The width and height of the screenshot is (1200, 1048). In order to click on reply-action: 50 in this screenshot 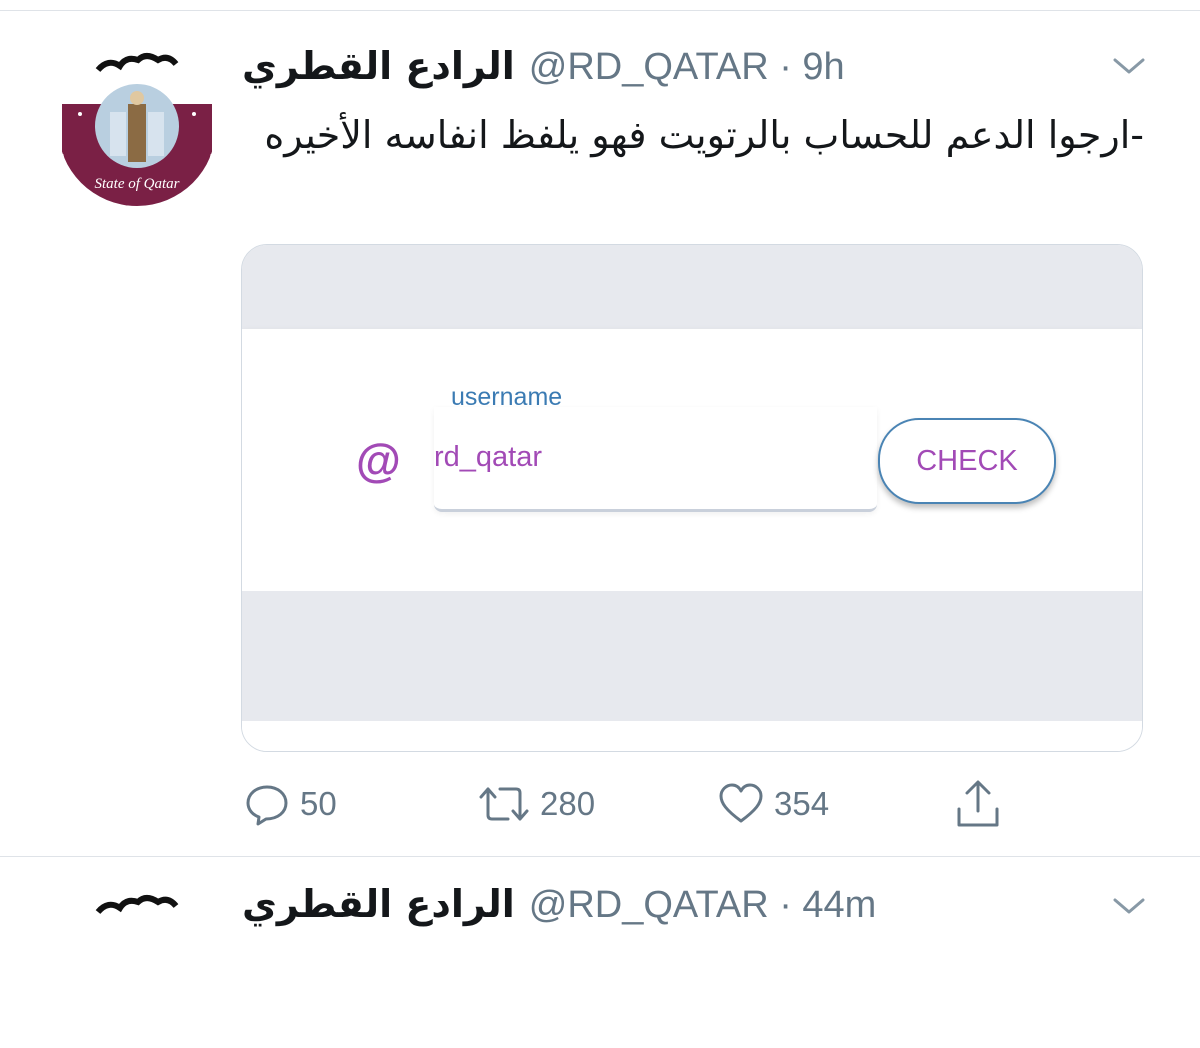, I will do `click(290, 804)`.